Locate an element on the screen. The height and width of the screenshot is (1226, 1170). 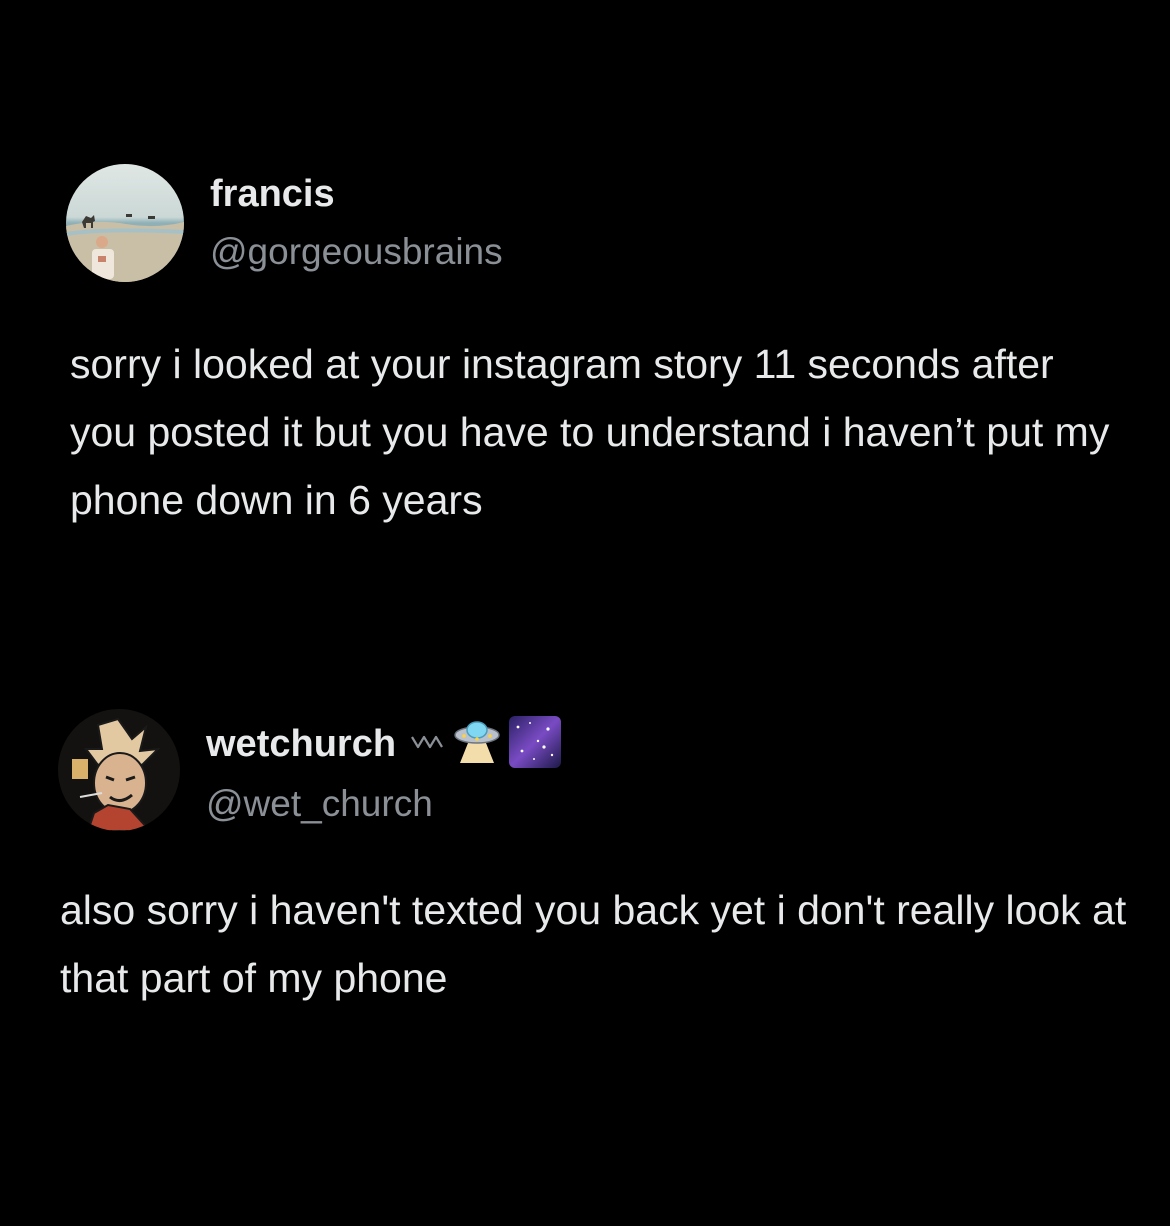
name-emojis is located at coordinates (489, 744).